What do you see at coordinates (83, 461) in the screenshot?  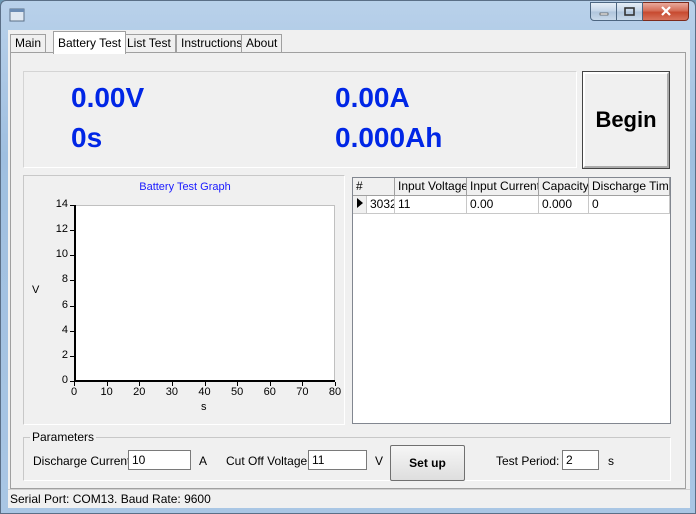 I see `discharge-current-label: Discharge Current:` at bounding box center [83, 461].